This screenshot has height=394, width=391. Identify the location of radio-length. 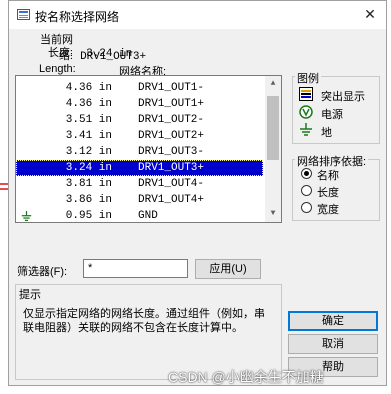
(306, 190).